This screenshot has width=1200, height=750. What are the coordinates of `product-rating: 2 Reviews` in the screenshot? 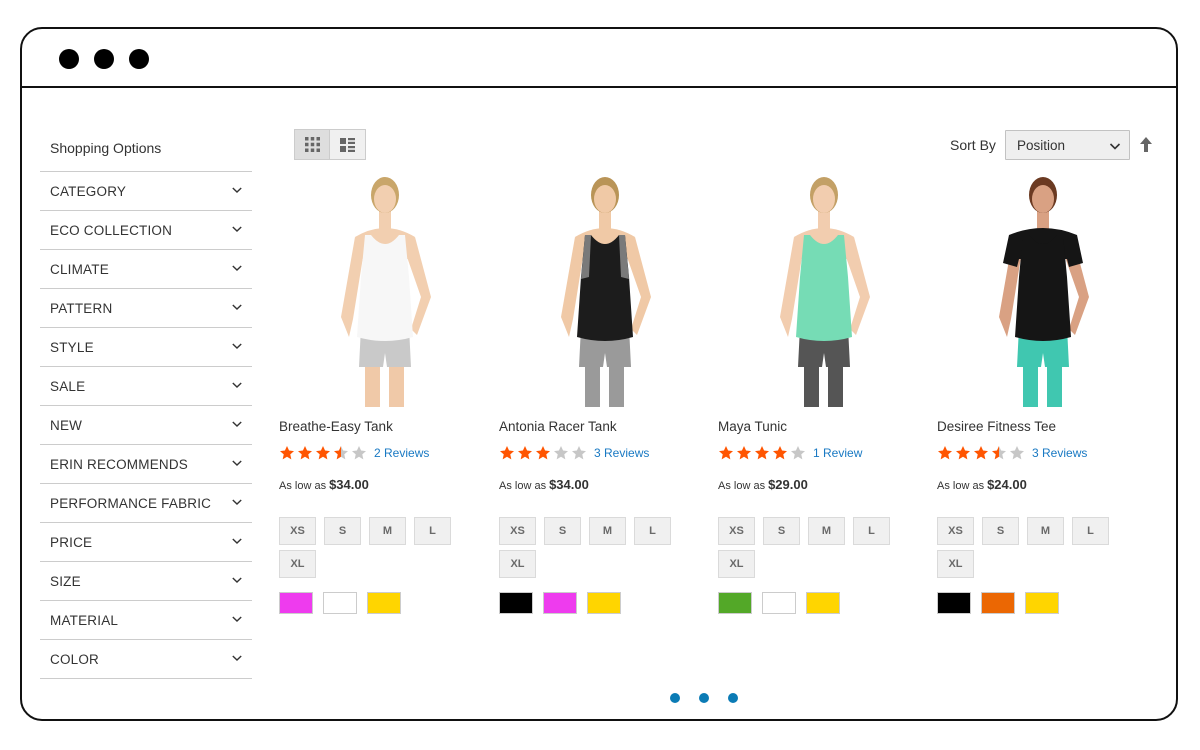 It's located at (354, 453).